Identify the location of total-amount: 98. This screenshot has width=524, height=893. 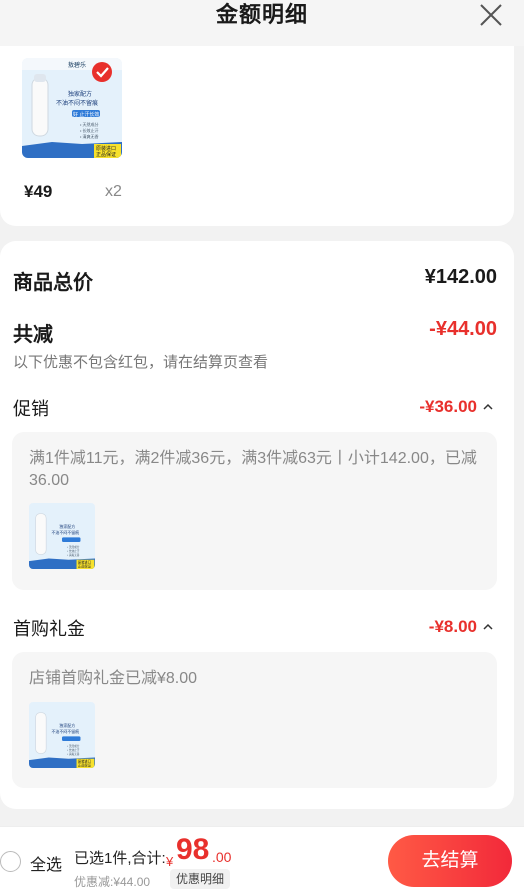
(193, 849).